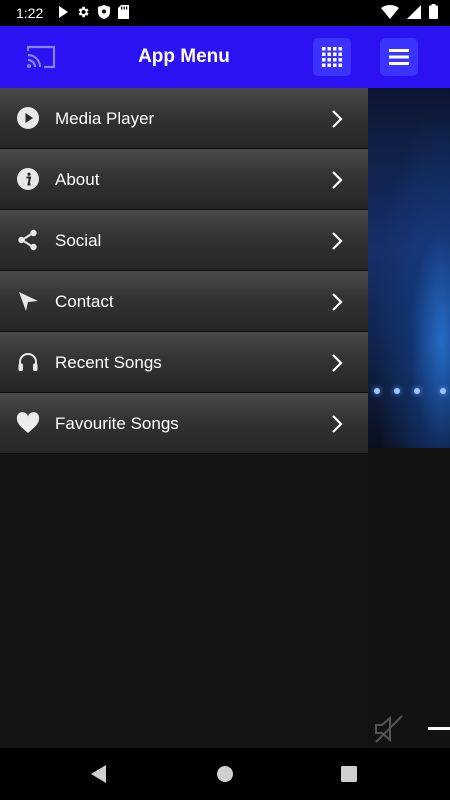  What do you see at coordinates (84, 301) in the screenshot?
I see `menu-item-label: Contact` at bounding box center [84, 301].